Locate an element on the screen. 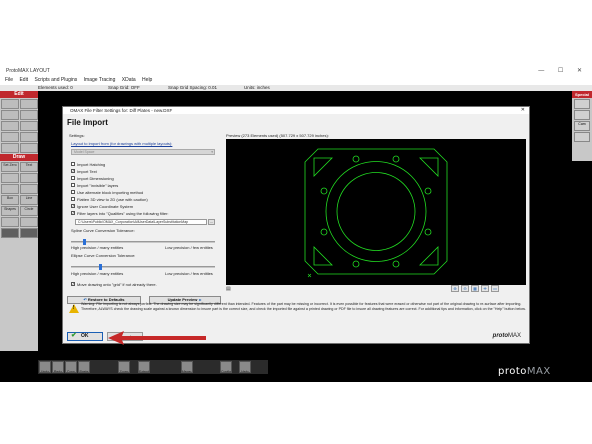  ok-label: OK is located at coordinates (85, 336).